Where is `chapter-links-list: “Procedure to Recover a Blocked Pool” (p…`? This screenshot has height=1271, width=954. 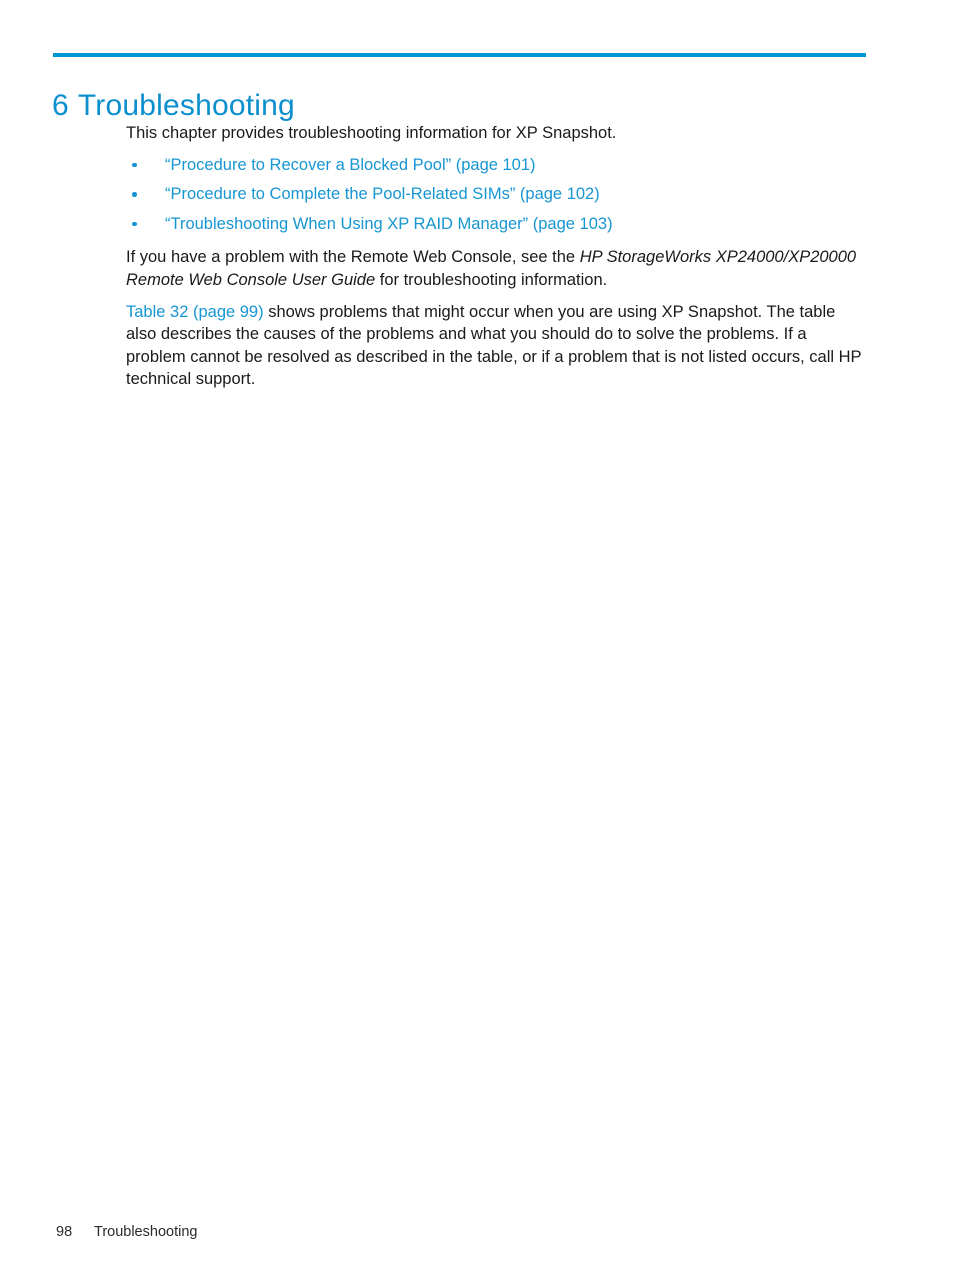 chapter-links-list: “Procedure to Recover a Blocked Pool” (p… is located at coordinates (497, 195).